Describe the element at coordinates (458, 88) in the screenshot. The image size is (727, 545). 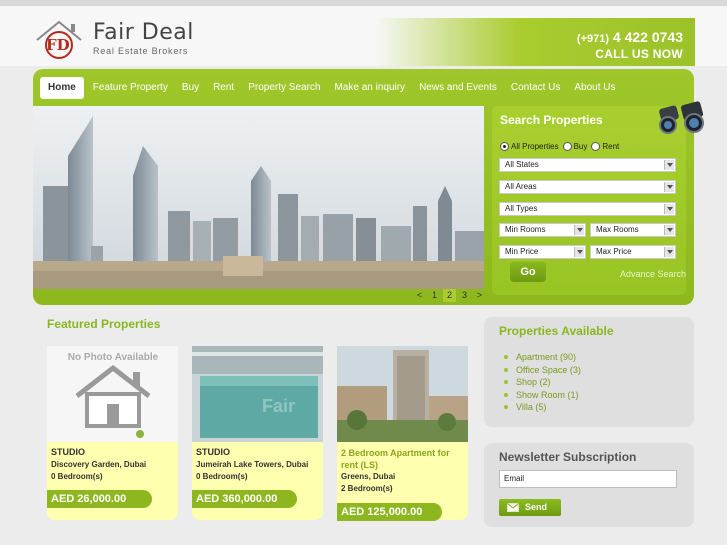
I see `nav-news-events: News and Events` at that location.